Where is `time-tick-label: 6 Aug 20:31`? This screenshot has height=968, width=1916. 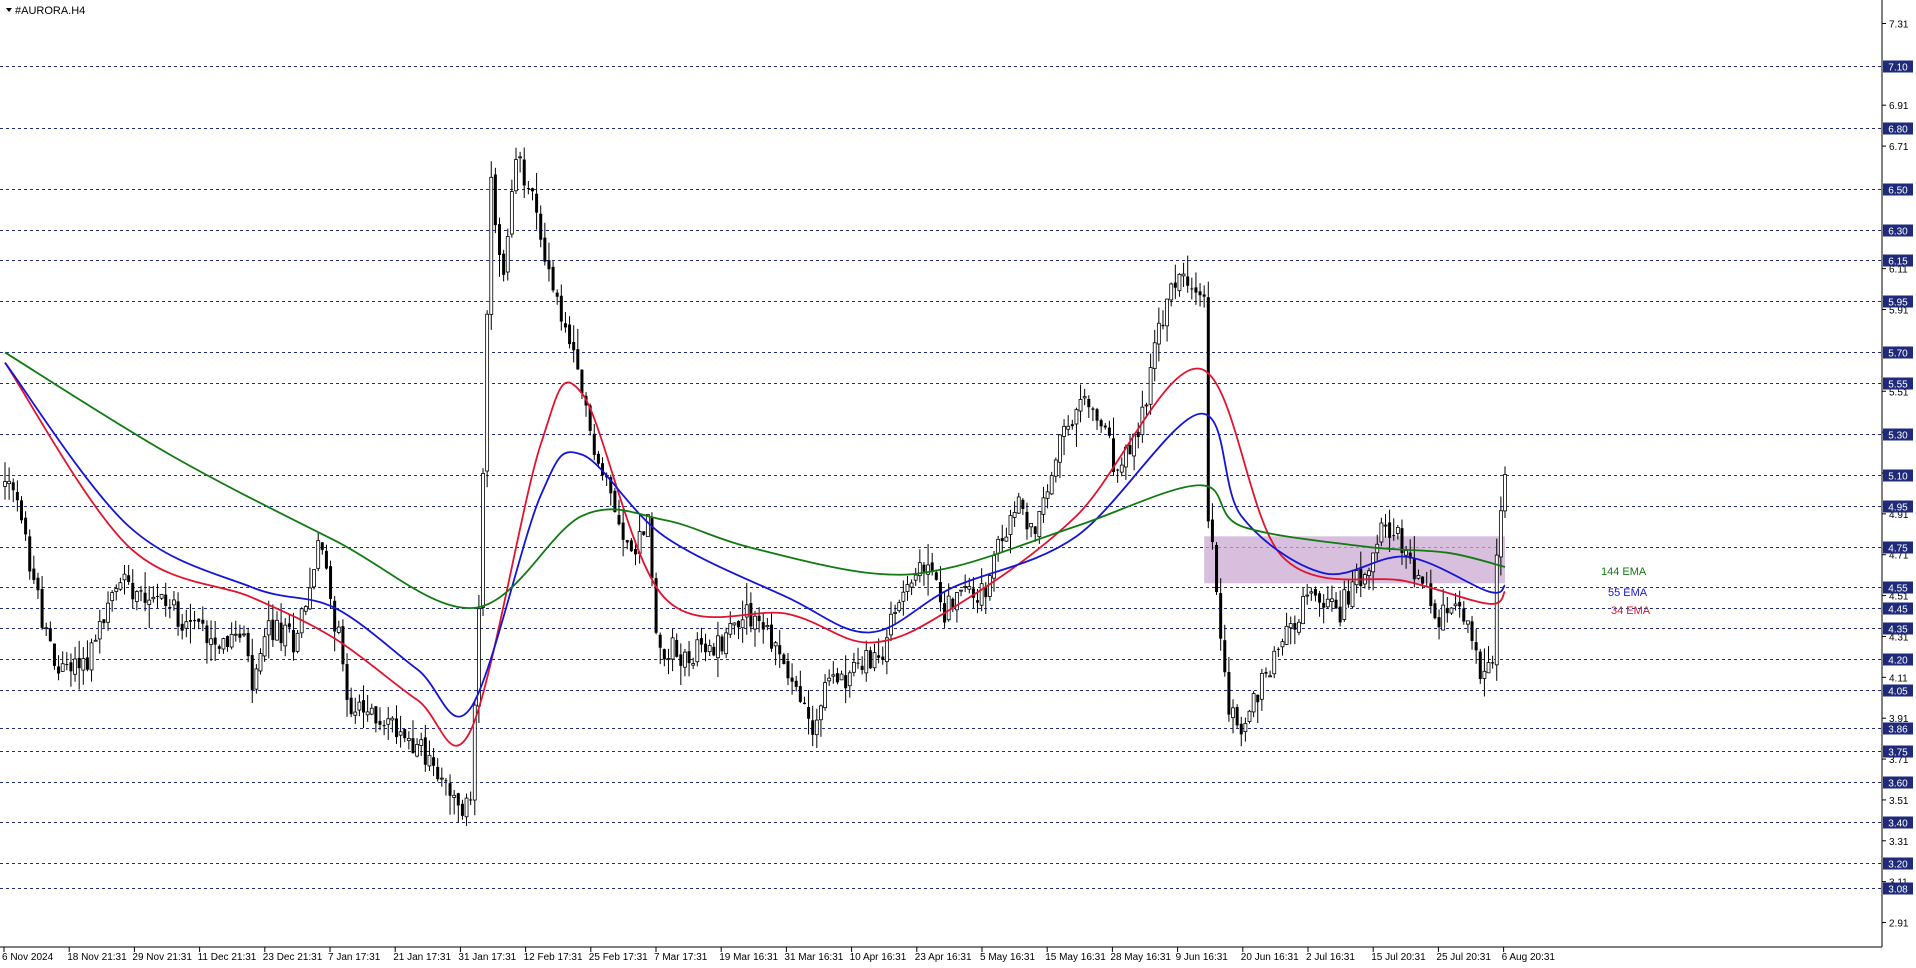 time-tick-label: 6 Aug 20:31 is located at coordinates (1529, 957).